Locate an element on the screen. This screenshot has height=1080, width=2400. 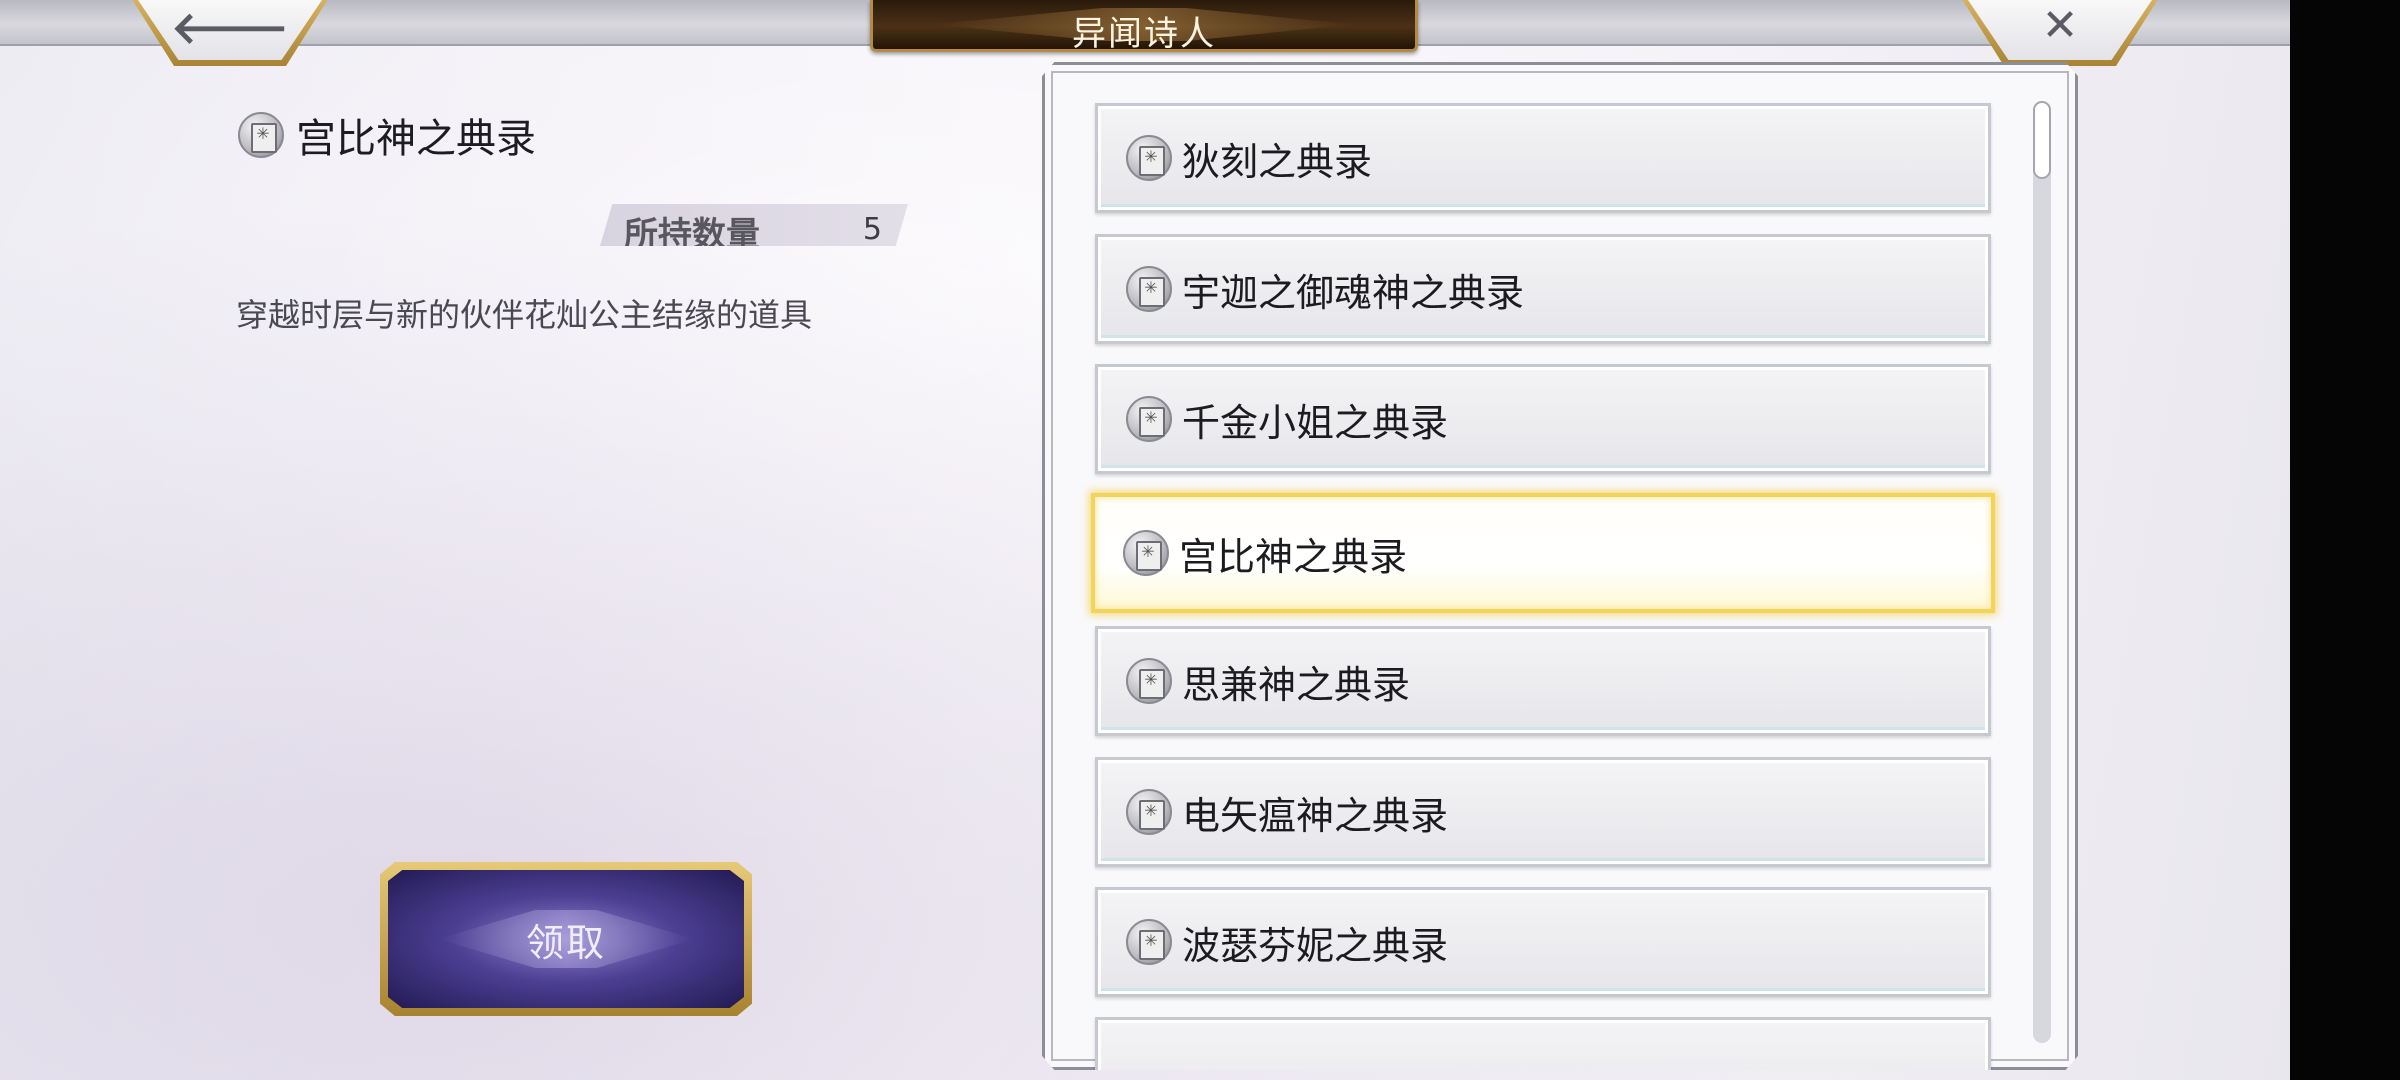
page-title: 异闻诗人 is located at coordinates (1144, 34).